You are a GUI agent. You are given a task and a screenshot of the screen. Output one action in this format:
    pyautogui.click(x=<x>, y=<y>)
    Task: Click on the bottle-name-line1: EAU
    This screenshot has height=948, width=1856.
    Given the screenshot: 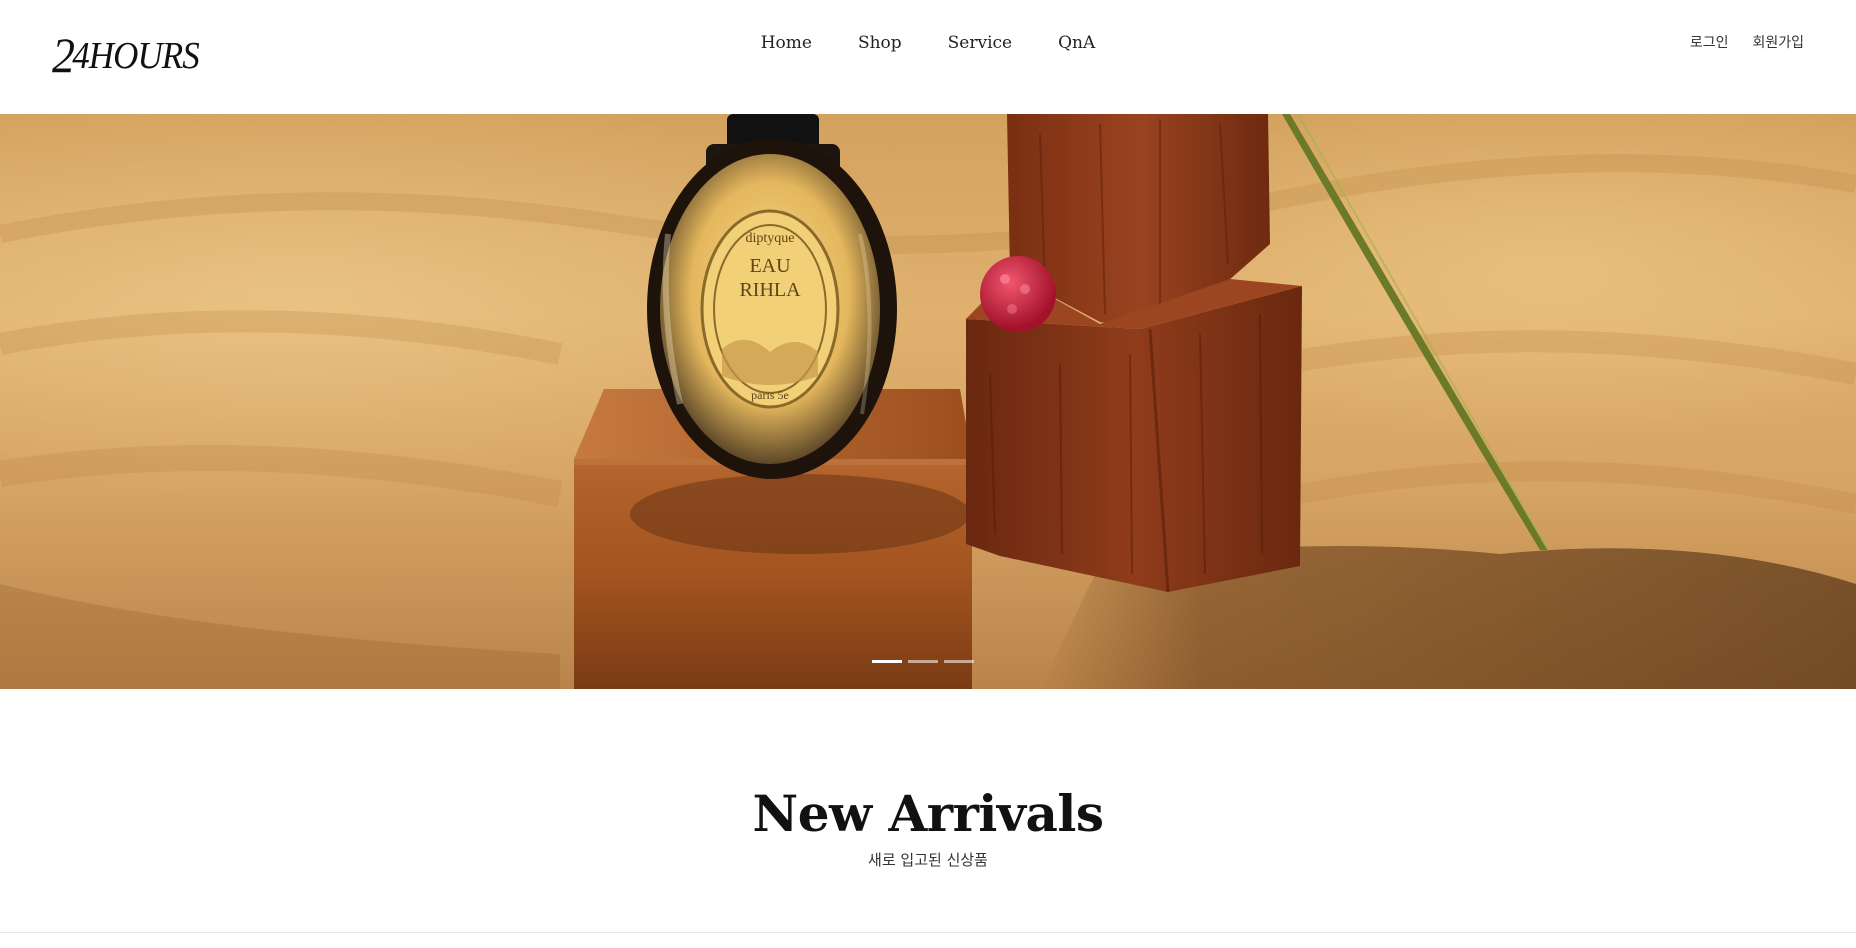 What is the action you would take?
    pyautogui.click(x=770, y=266)
    